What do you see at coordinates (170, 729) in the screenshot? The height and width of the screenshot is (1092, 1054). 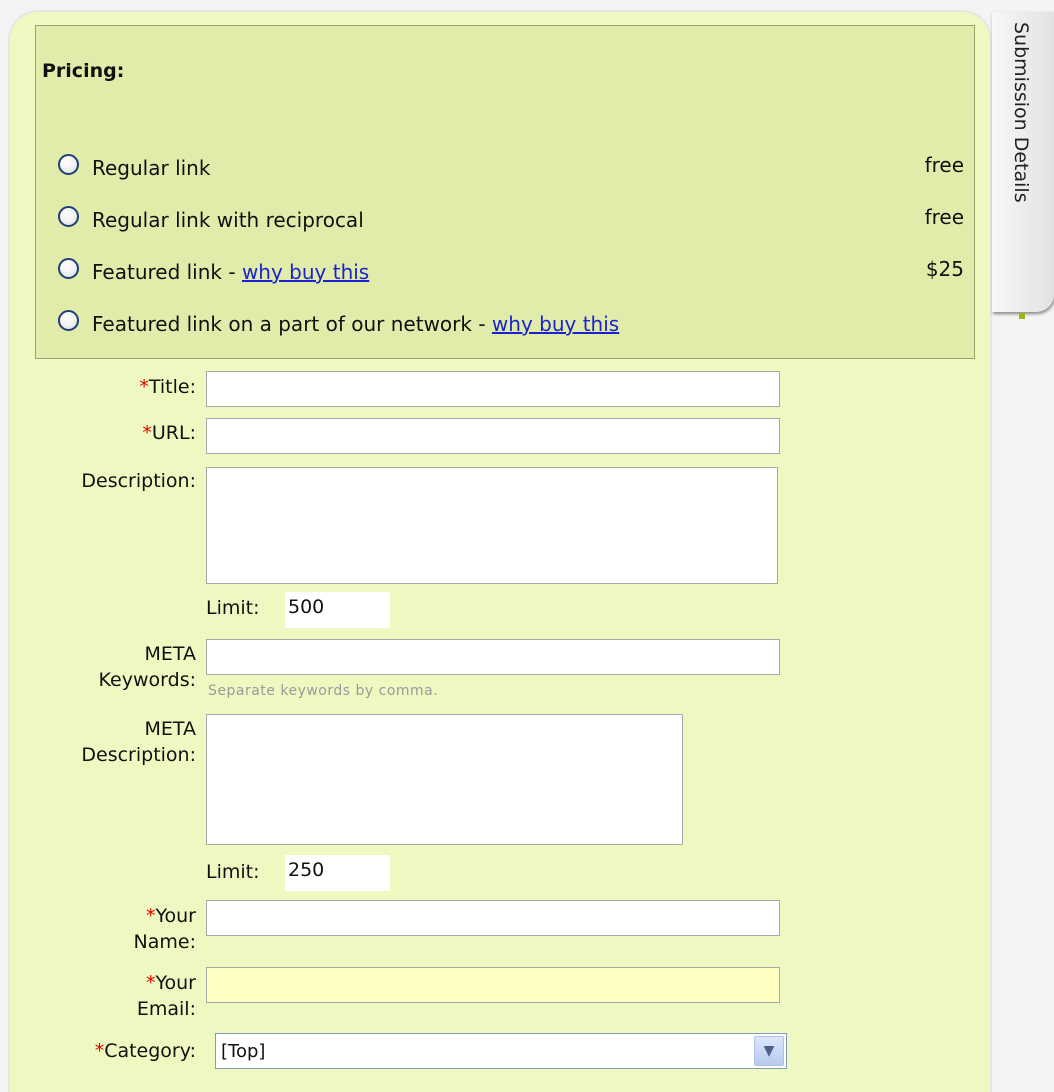 I see `meta-description-label-line1: META` at bounding box center [170, 729].